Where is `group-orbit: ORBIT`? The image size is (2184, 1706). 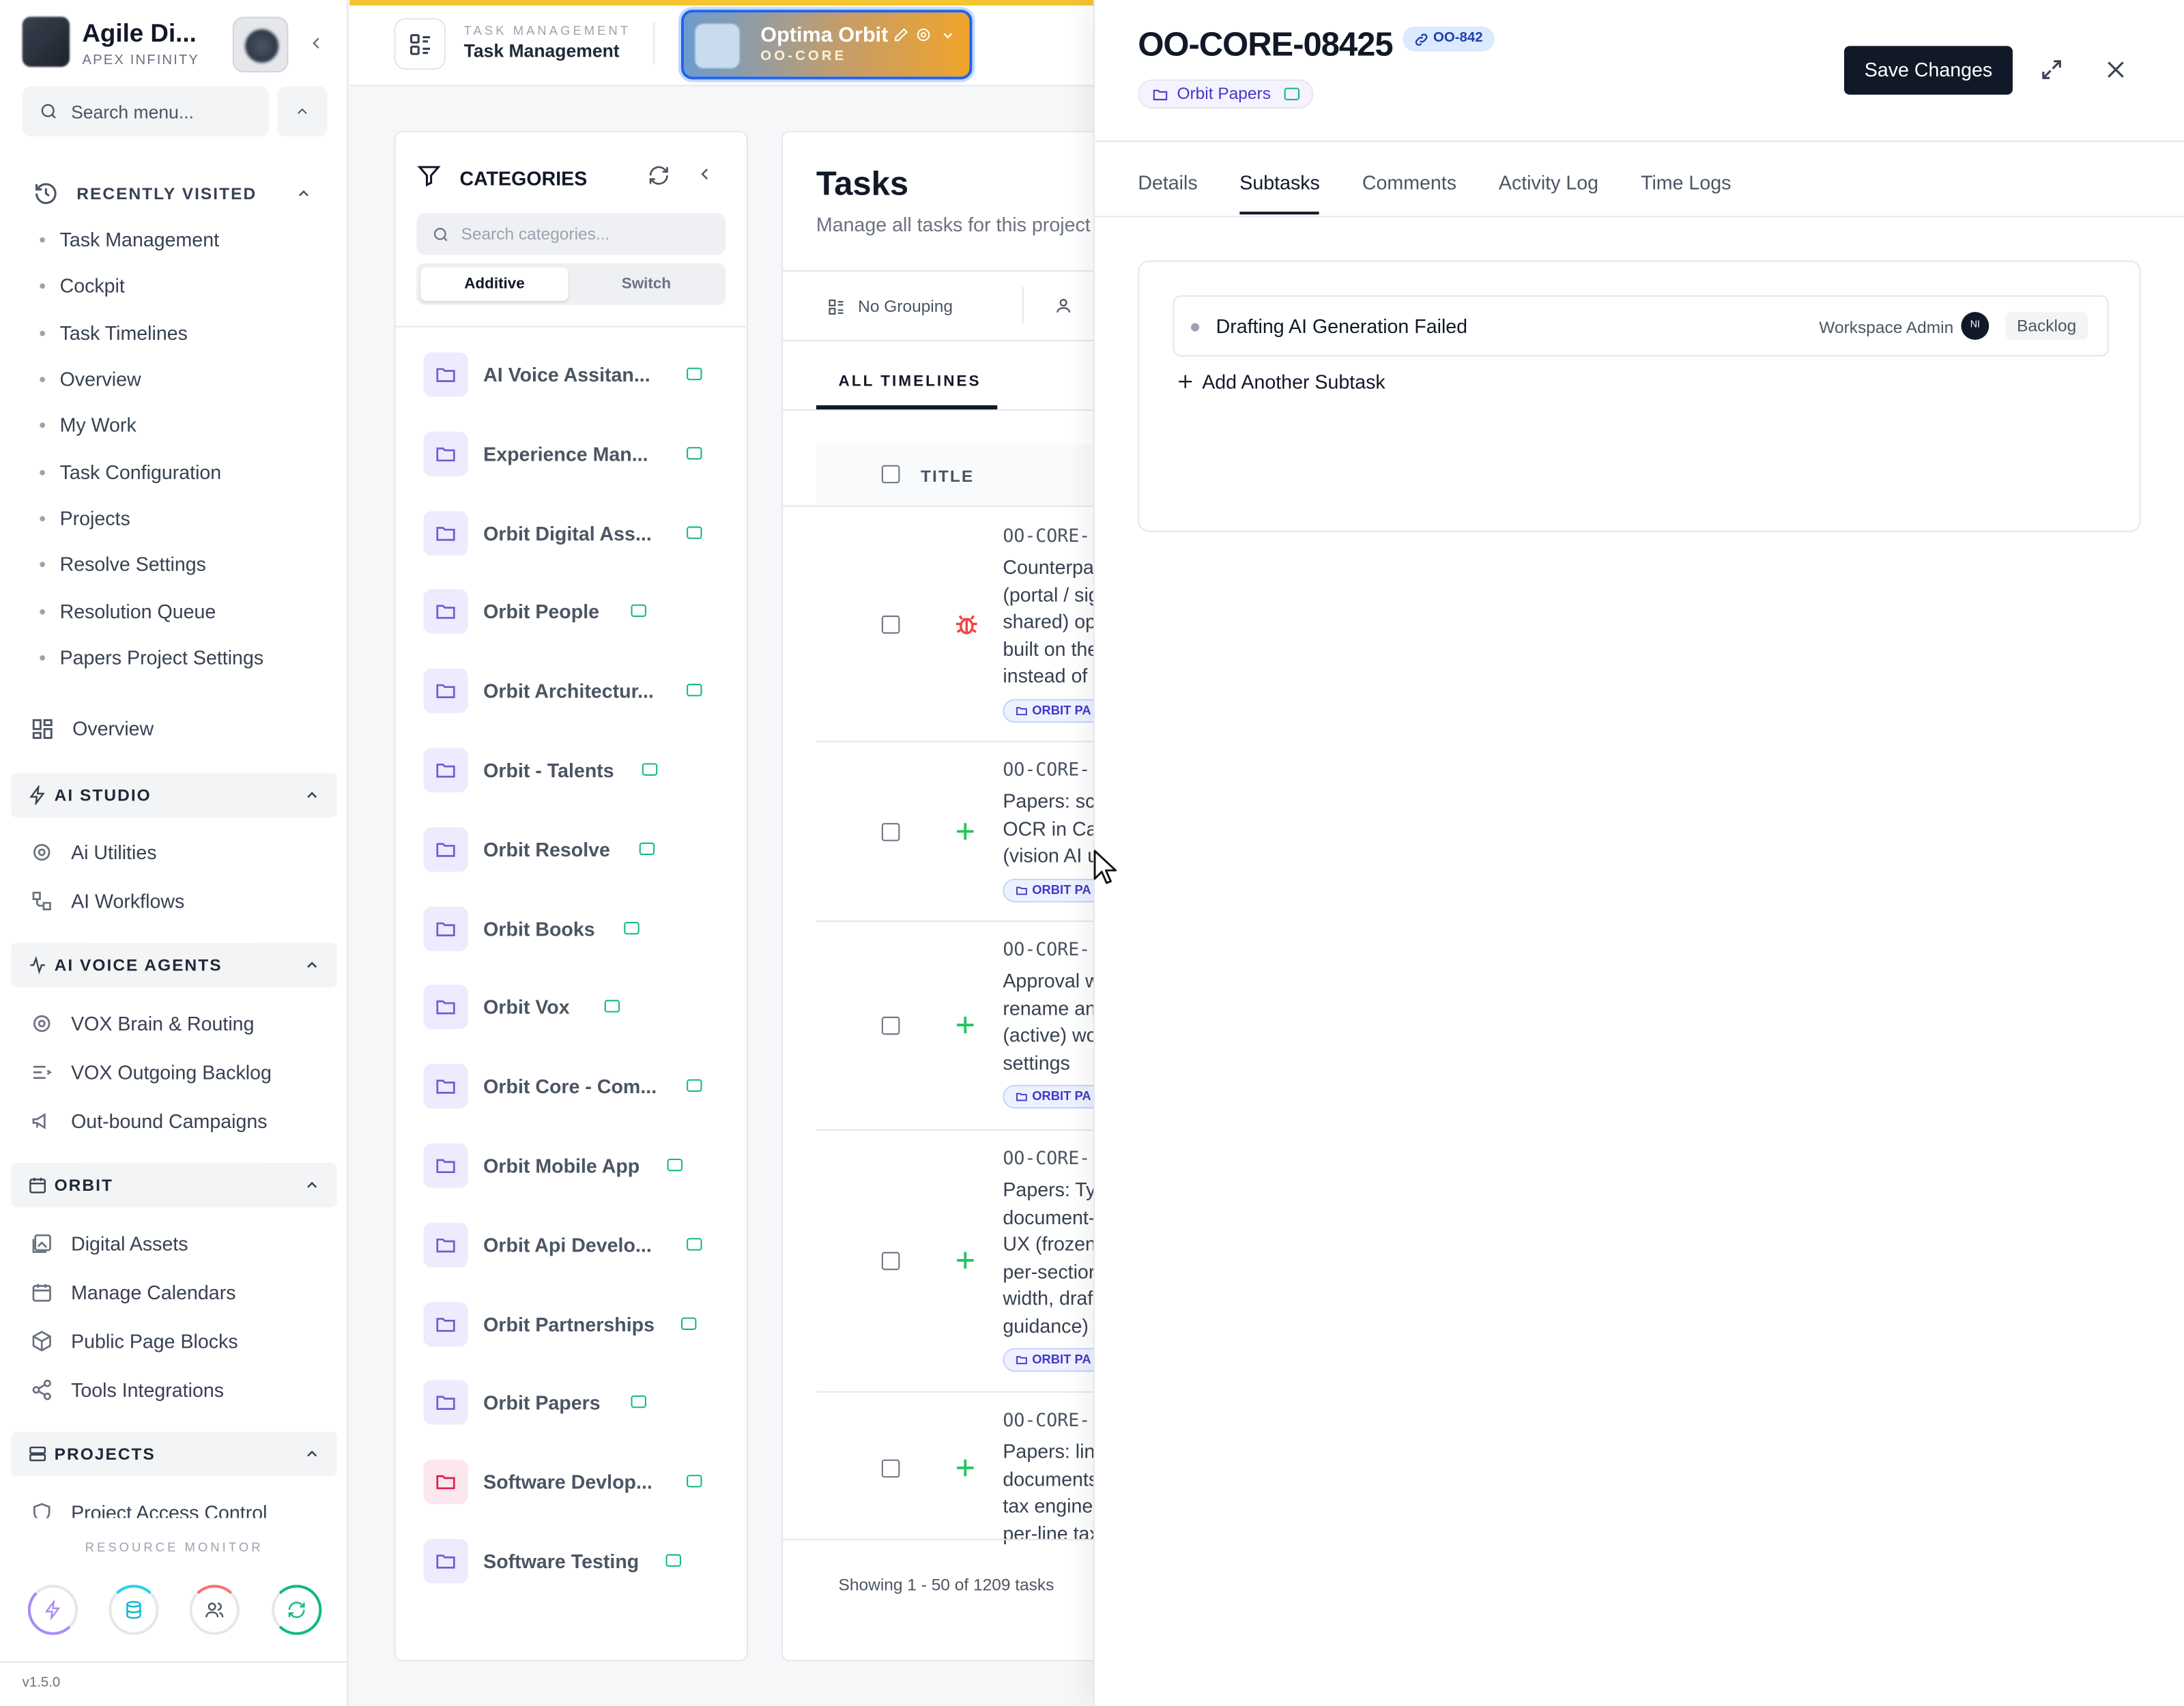 group-orbit: ORBIT is located at coordinates (174, 1185).